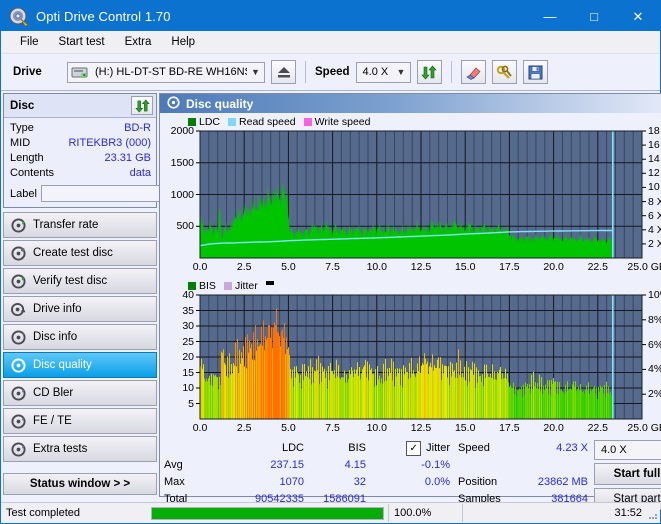 The image size is (661, 524). What do you see at coordinates (18, 309) in the screenshot?
I see `drive-info-icon` at bounding box center [18, 309].